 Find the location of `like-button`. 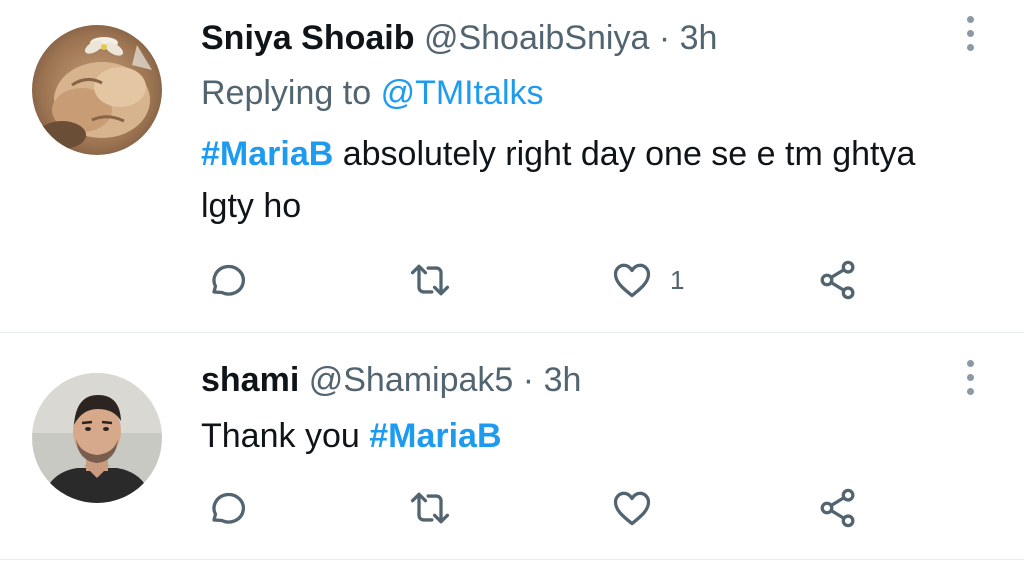

like-button is located at coordinates (632, 508).